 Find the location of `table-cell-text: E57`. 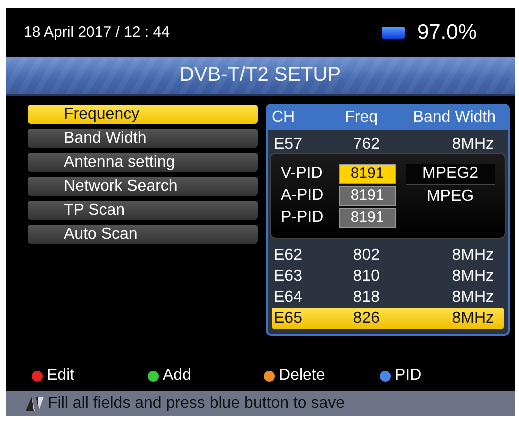

table-cell-text: E57 is located at coordinates (289, 145).